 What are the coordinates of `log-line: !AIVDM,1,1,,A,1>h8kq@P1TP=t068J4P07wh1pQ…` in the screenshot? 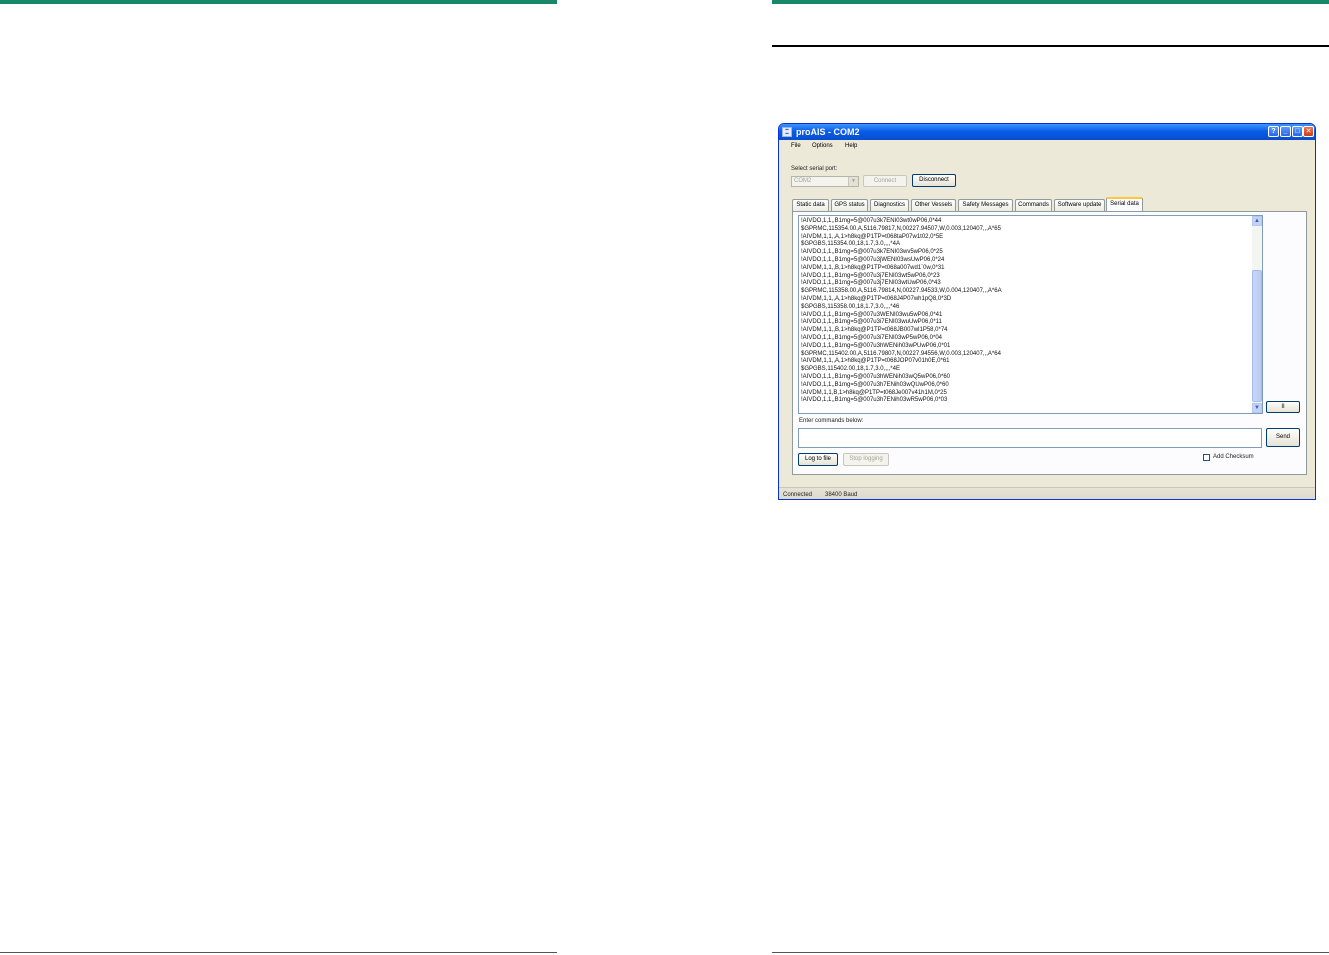 It's located at (876, 298).